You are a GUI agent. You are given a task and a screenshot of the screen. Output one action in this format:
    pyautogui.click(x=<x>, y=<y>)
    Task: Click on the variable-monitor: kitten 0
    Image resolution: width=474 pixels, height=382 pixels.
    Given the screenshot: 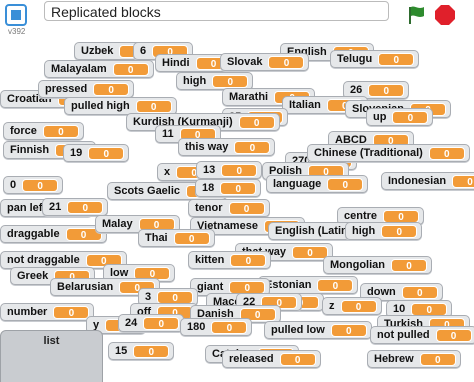 What is the action you would take?
    pyautogui.click(x=230, y=260)
    